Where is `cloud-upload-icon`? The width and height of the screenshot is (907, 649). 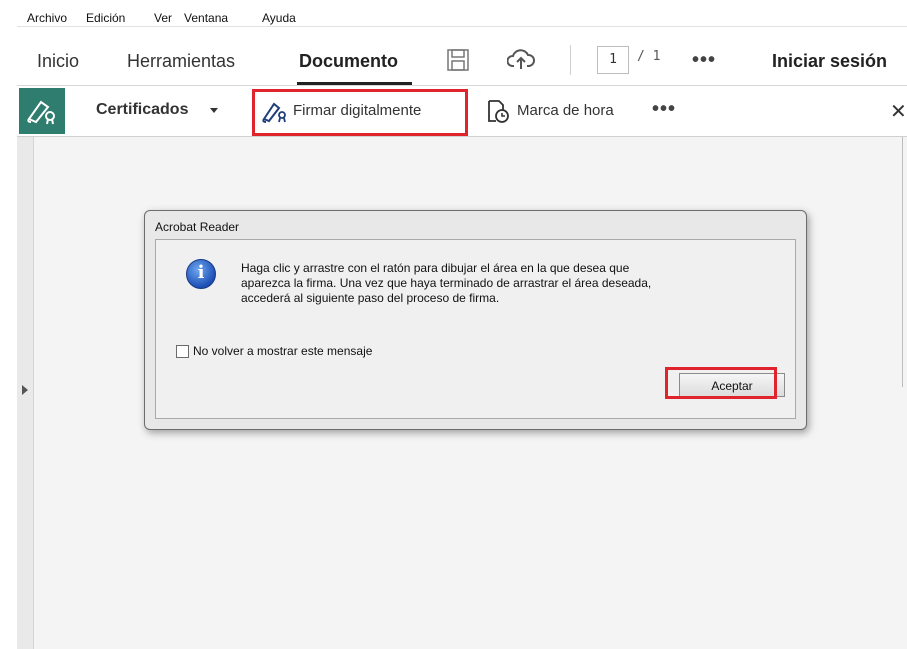
cloud-upload-icon is located at coordinates (520, 60).